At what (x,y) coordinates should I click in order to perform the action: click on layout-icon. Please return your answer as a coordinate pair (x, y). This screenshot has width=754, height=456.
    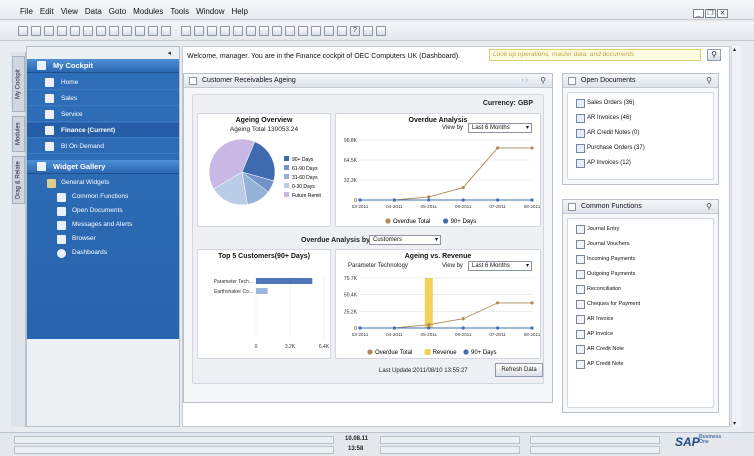
    Looking at the image, I should click on (303, 31).